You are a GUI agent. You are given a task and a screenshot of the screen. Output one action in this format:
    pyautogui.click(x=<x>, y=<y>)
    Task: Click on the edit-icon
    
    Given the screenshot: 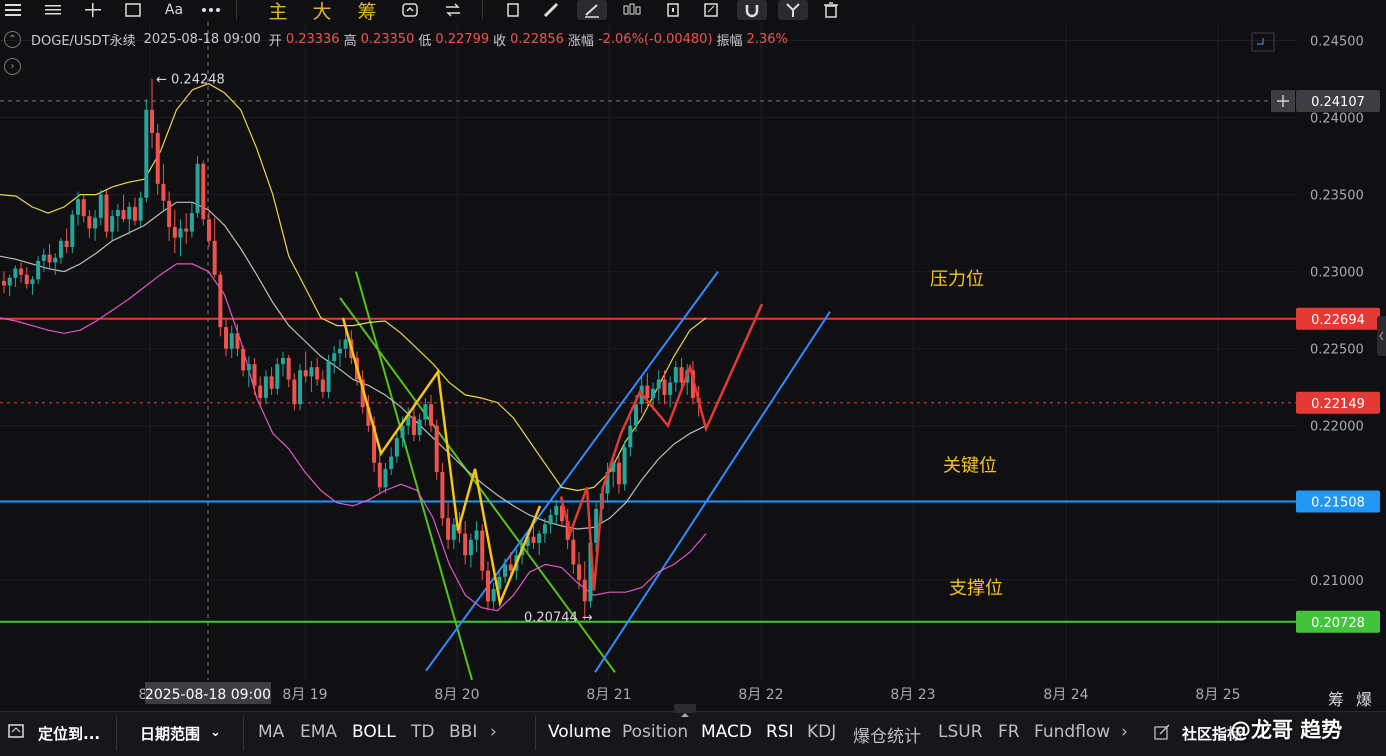 What is the action you would take?
    pyautogui.click(x=1162, y=734)
    